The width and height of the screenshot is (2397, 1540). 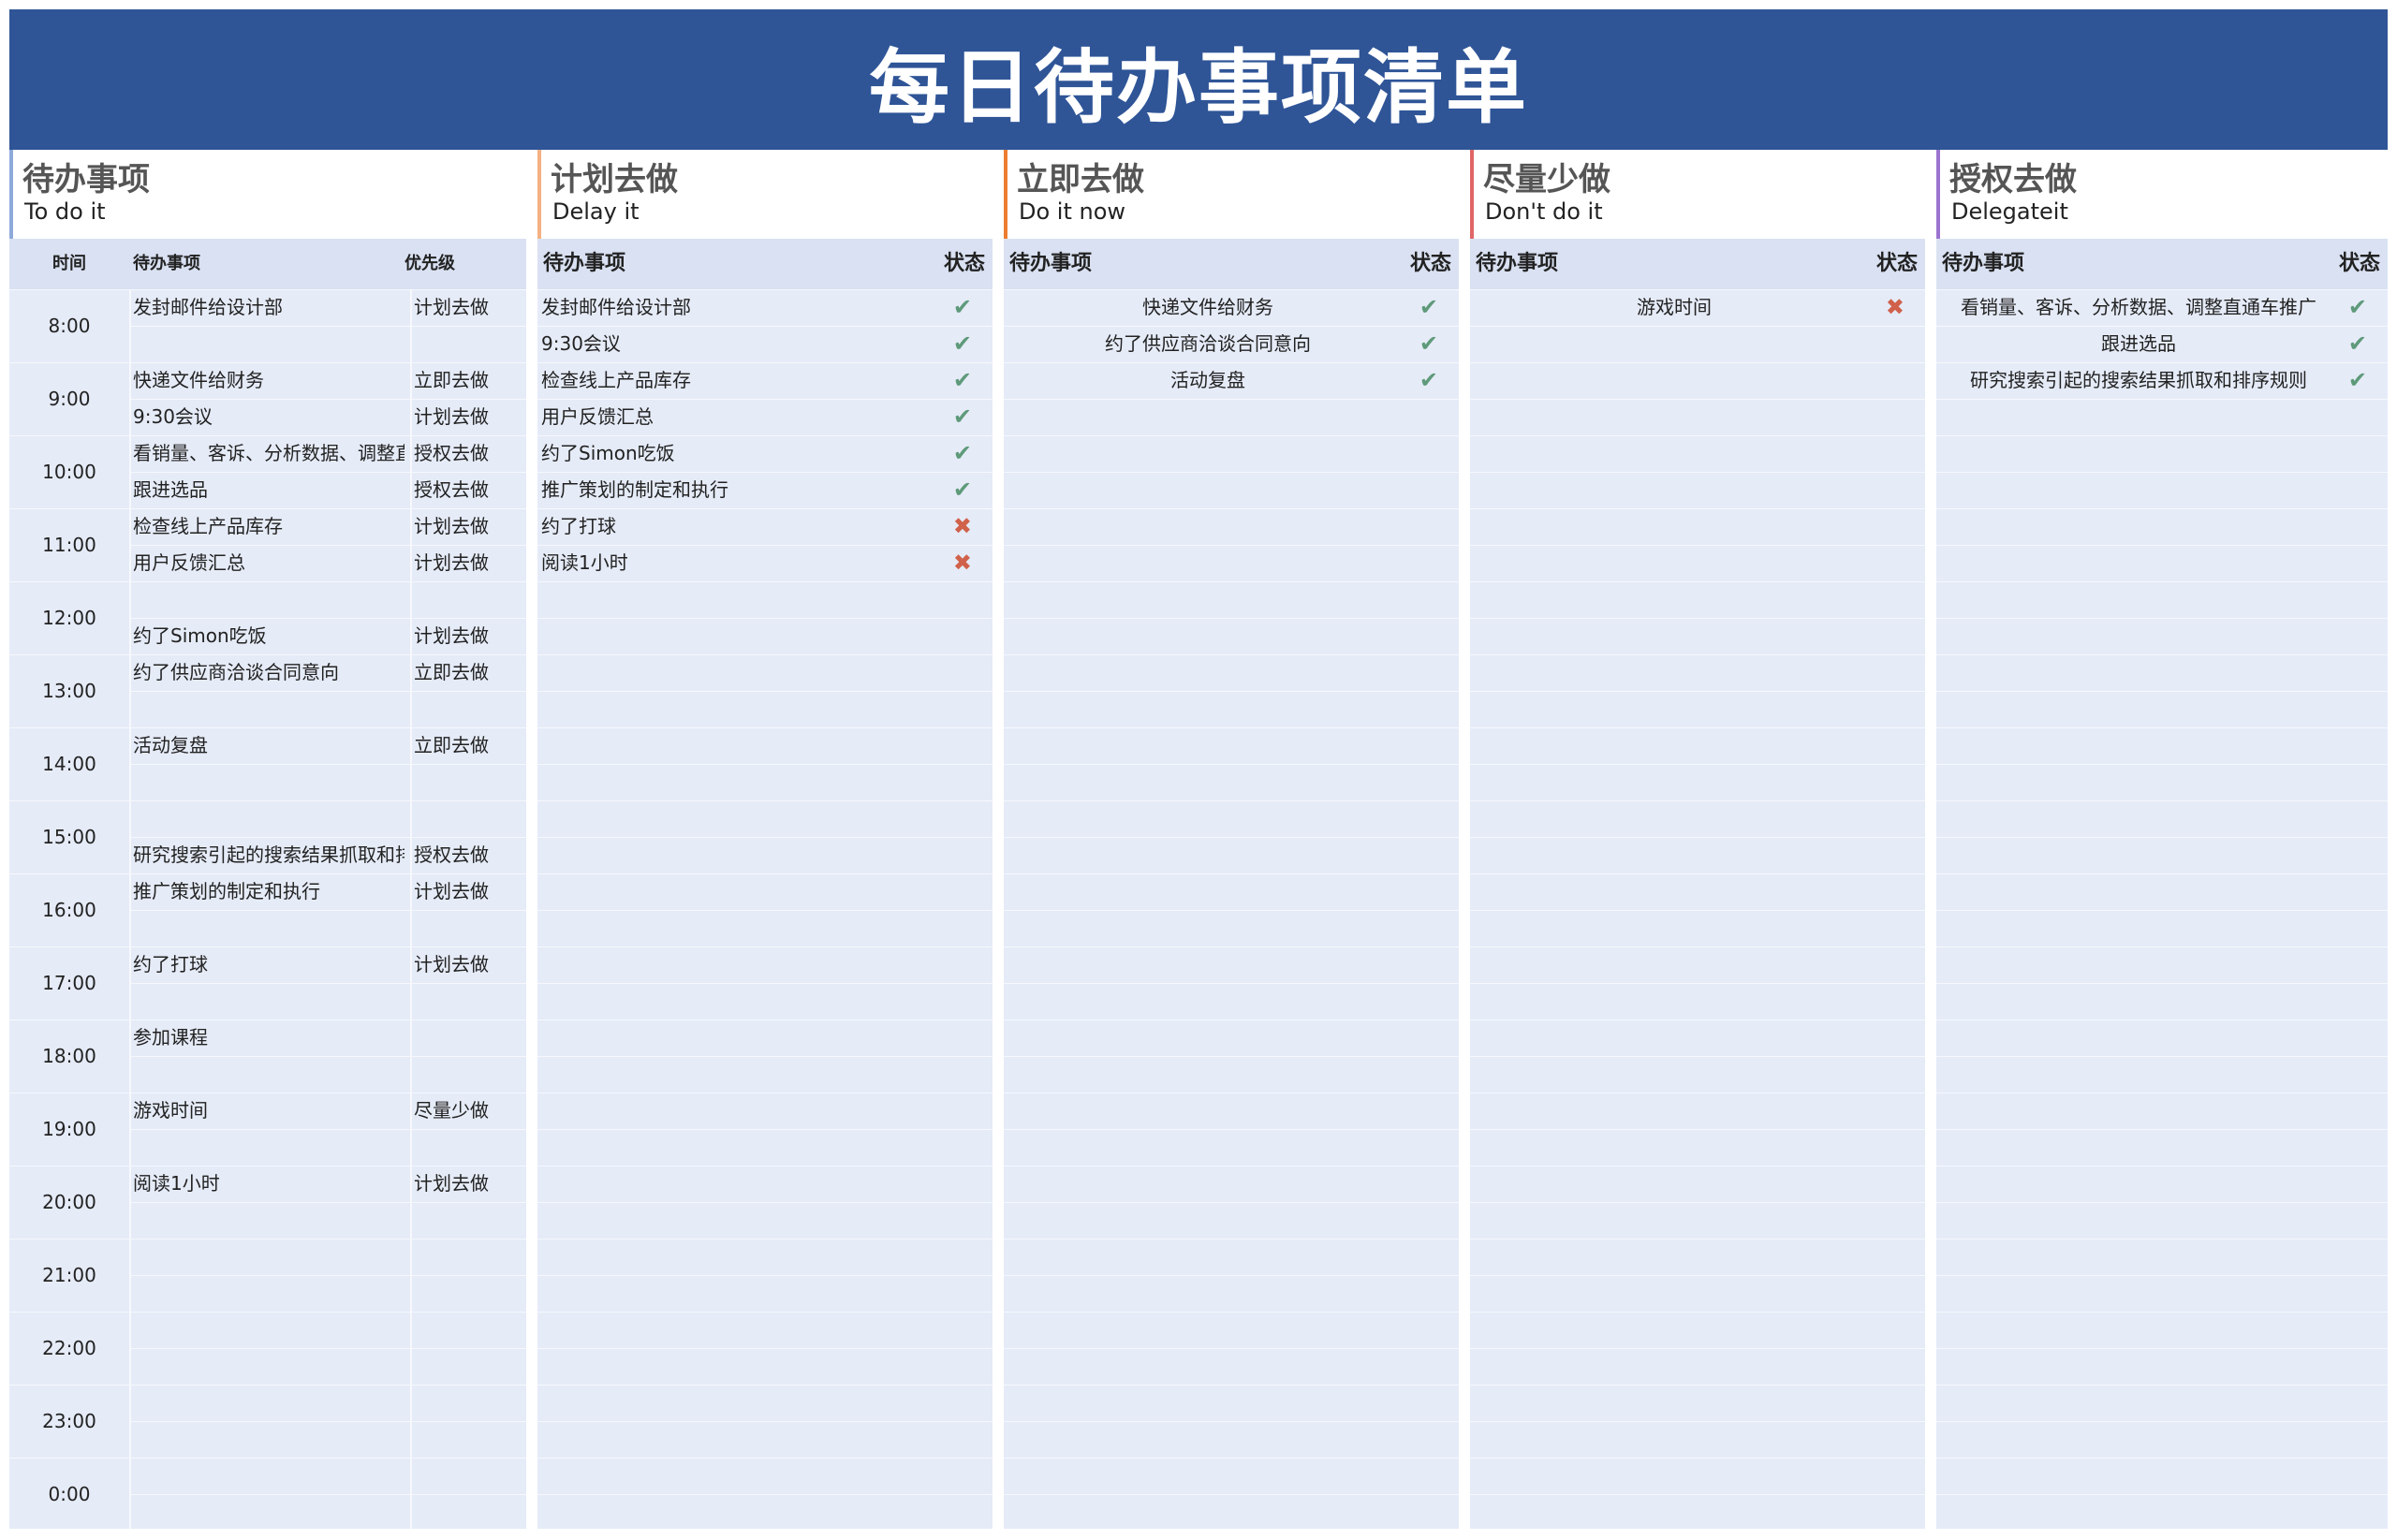 I want to click on time-slot: 11:00, so click(x=69, y=545).